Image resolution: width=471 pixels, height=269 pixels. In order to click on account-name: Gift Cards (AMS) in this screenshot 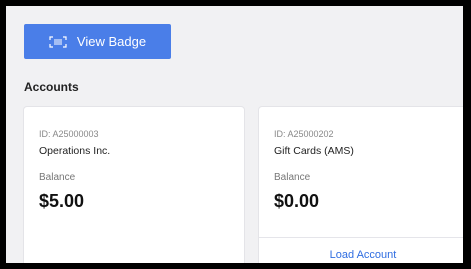, I will do `click(314, 151)`.